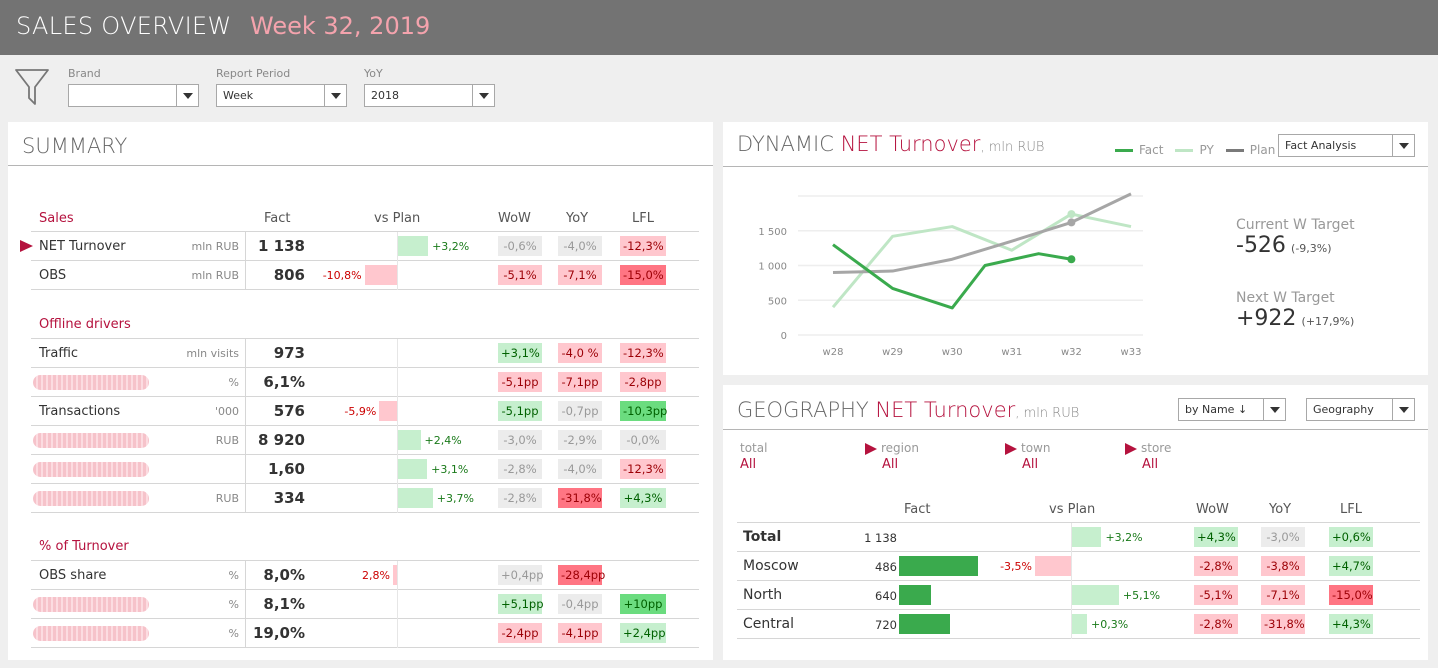  Describe the element at coordinates (397, 633) in the screenshot. I see `plan-axis-line` at that location.